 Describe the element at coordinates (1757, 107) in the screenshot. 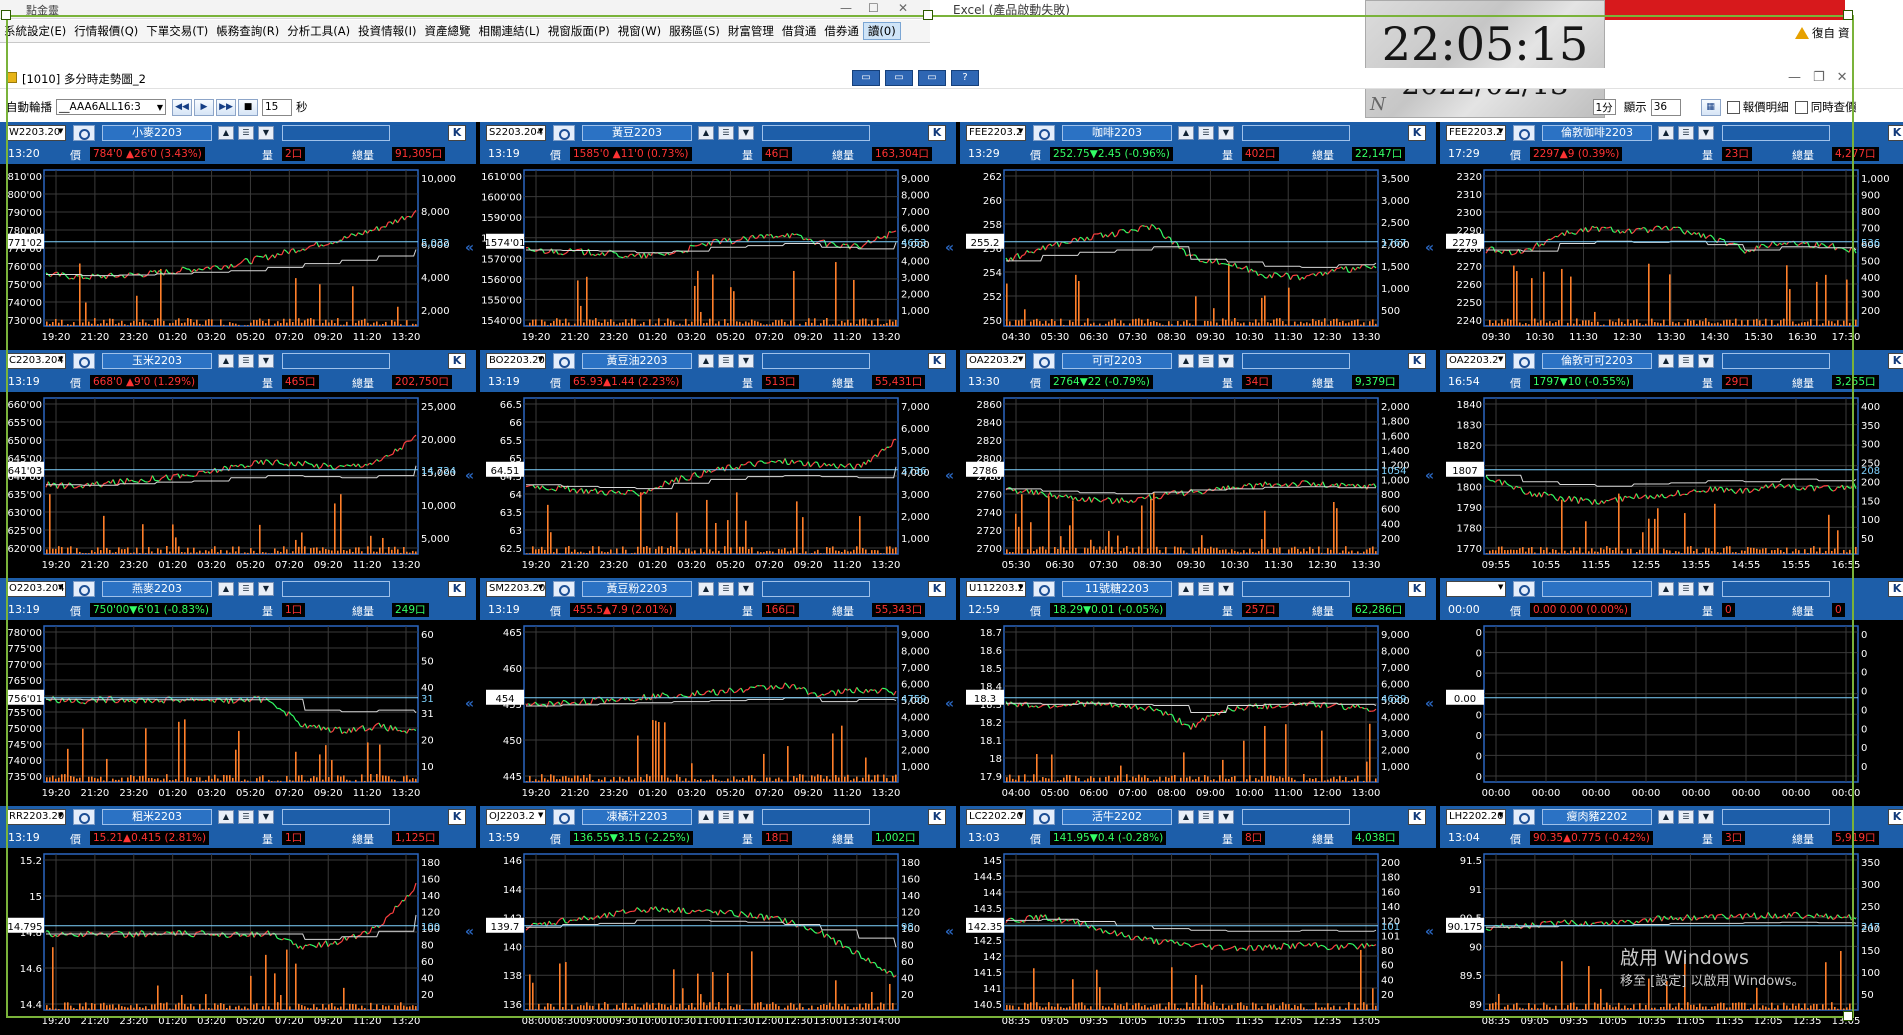

I see `detail-checkbox: 報價明細` at that location.